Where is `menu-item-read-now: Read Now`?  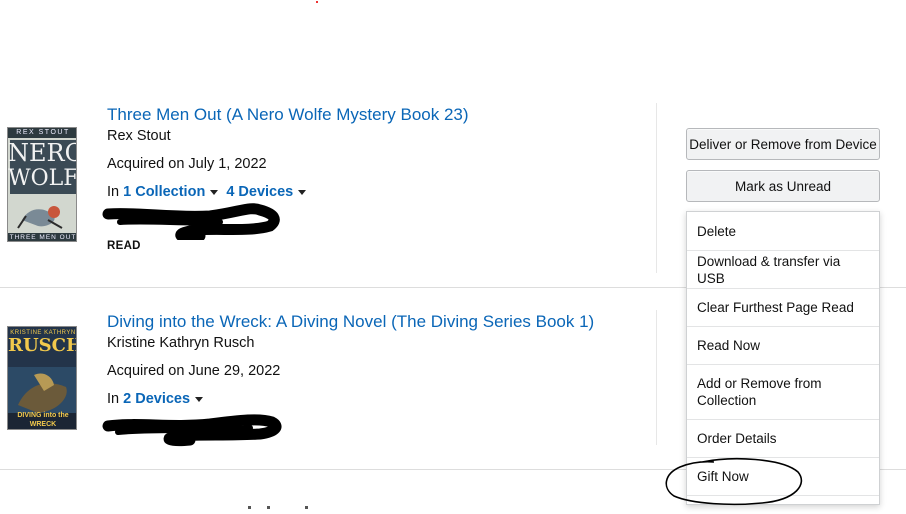
menu-item-read-now: Read Now is located at coordinates (783, 346).